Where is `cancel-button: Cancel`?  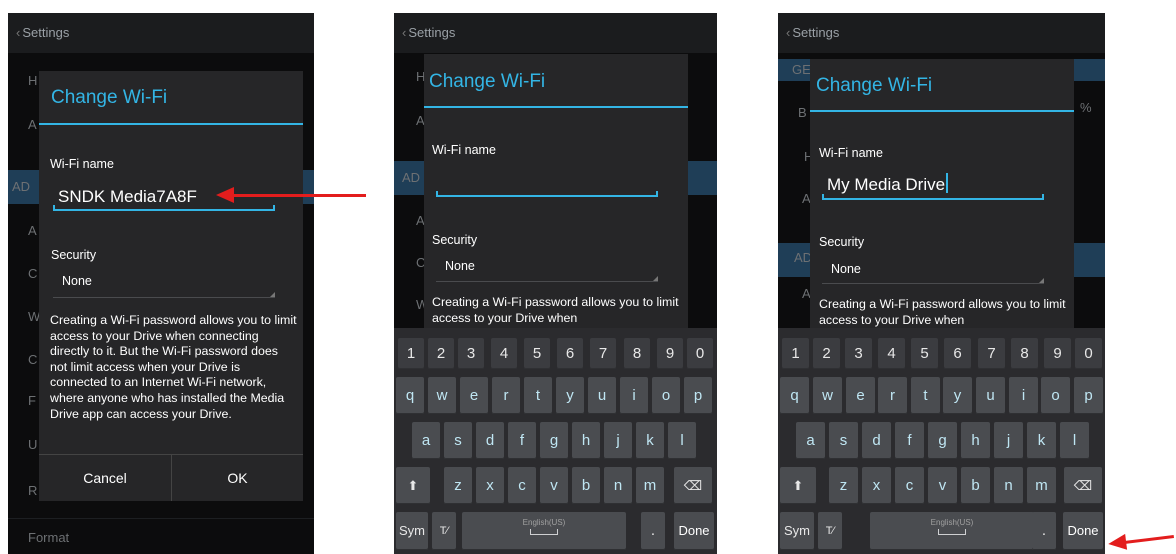 cancel-button: Cancel is located at coordinates (105, 478).